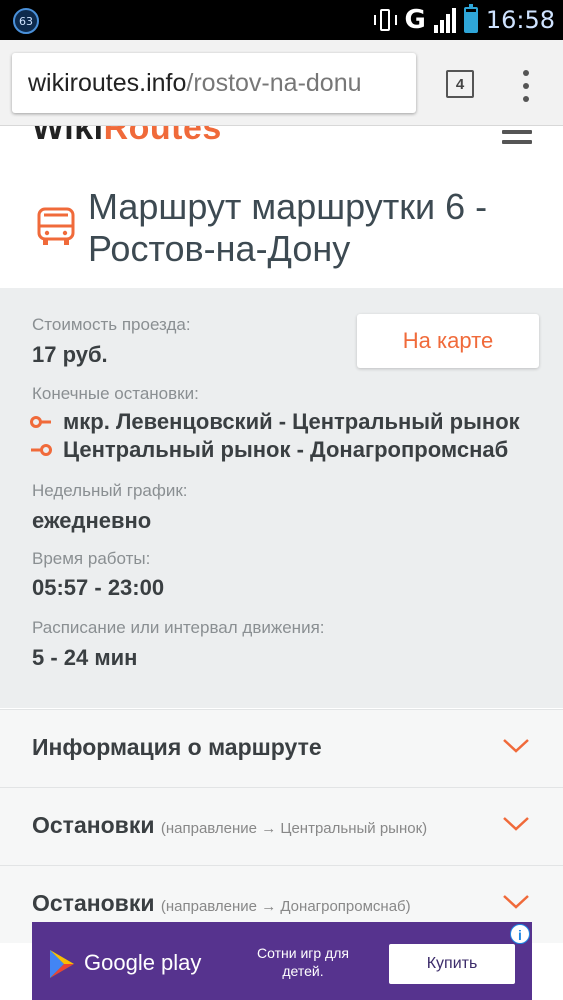  What do you see at coordinates (26, 21) in the screenshot?
I see `notification-badge: 63` at bounding box center [26, 21].